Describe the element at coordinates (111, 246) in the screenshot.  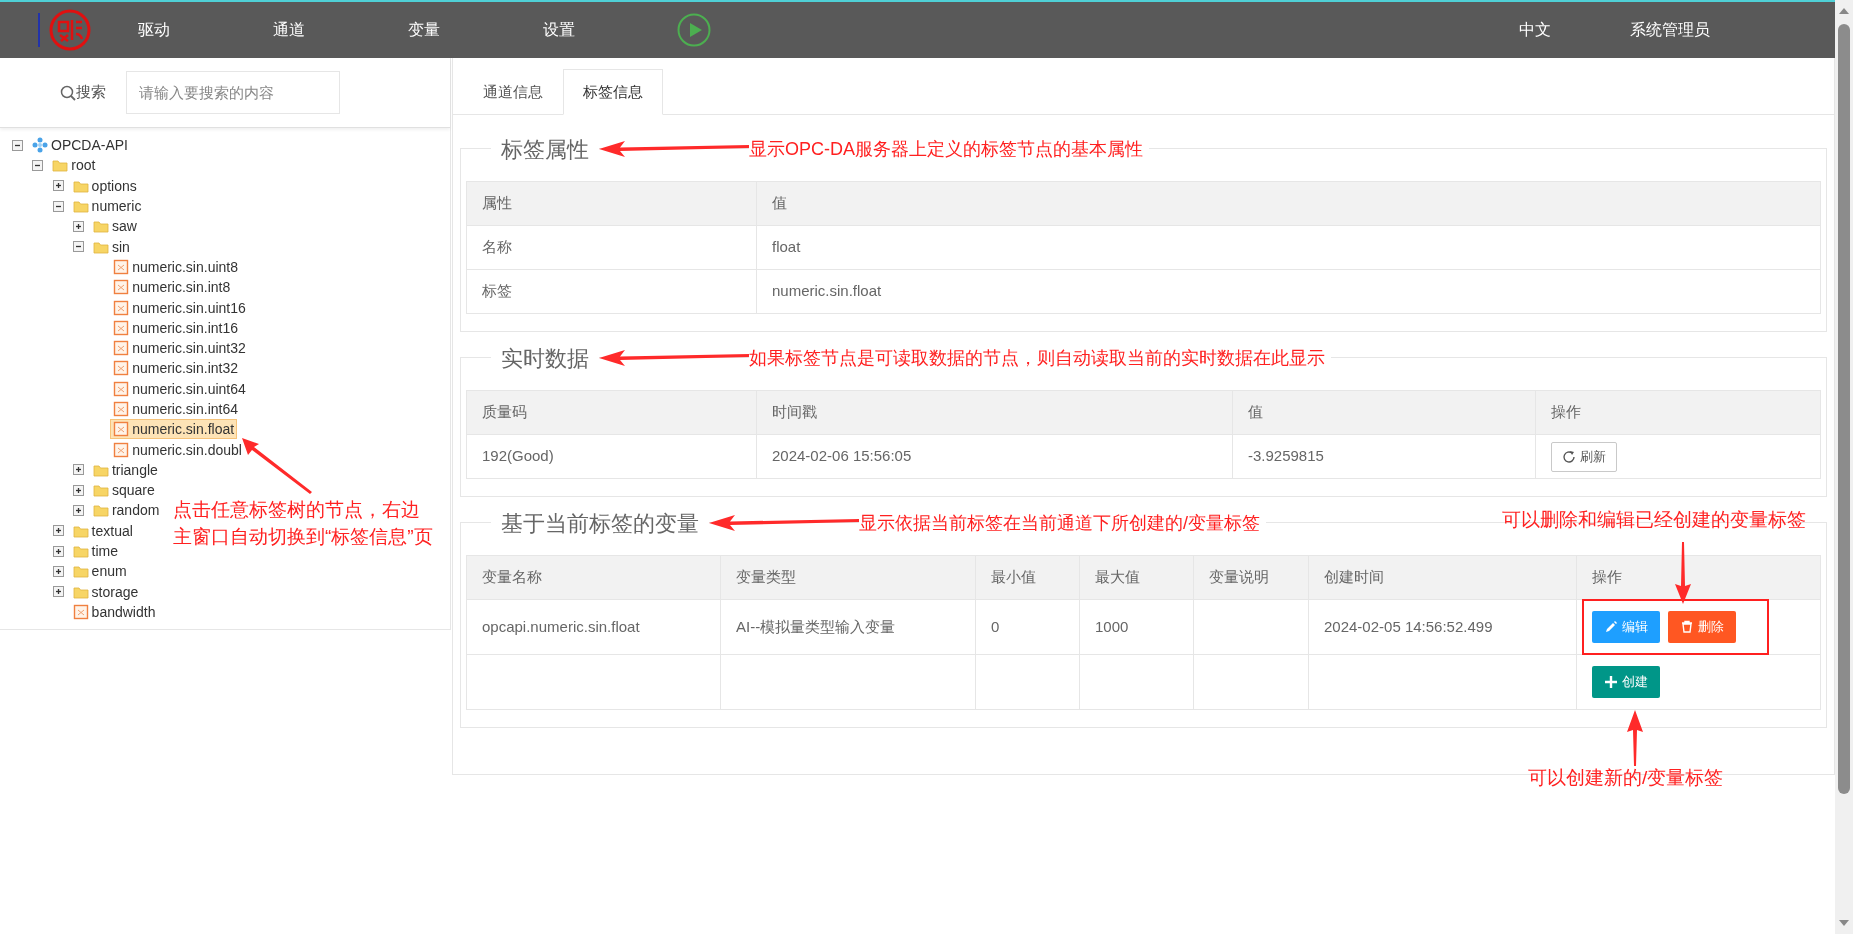
I see `tree-node: sin` at that location.